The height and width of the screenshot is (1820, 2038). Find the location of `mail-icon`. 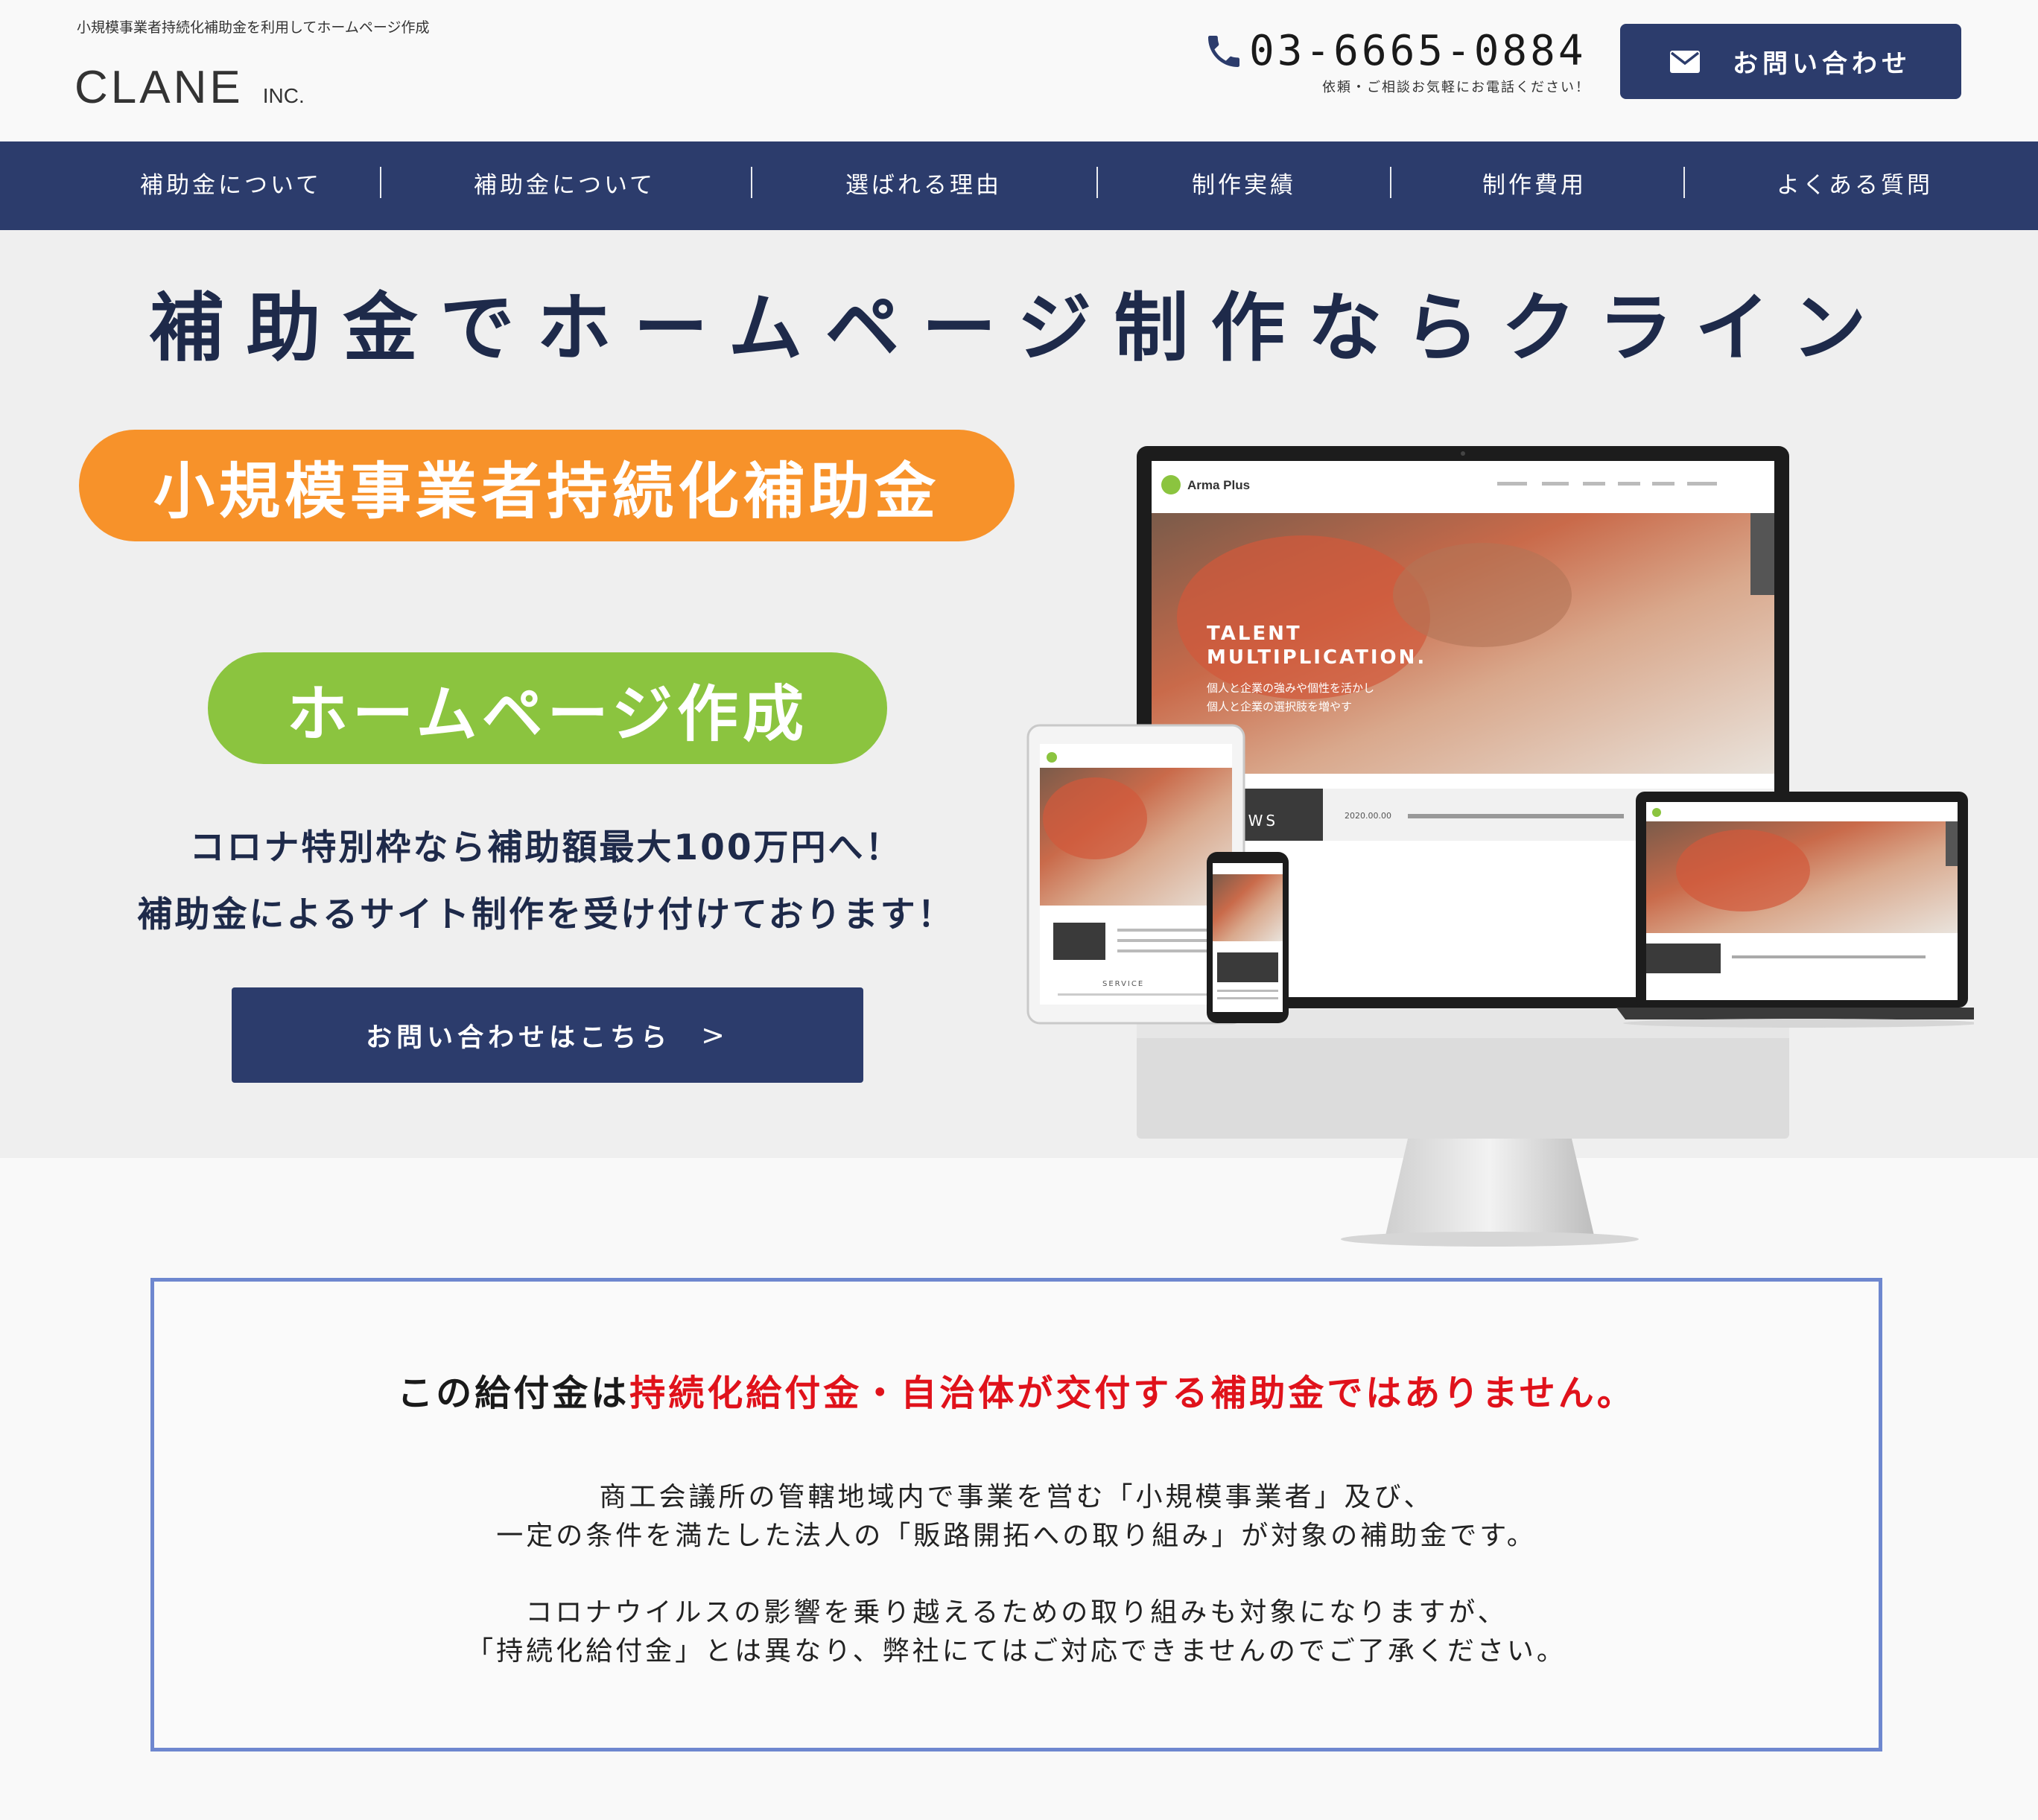

mail-icon is located at coordinates (1685, 61).